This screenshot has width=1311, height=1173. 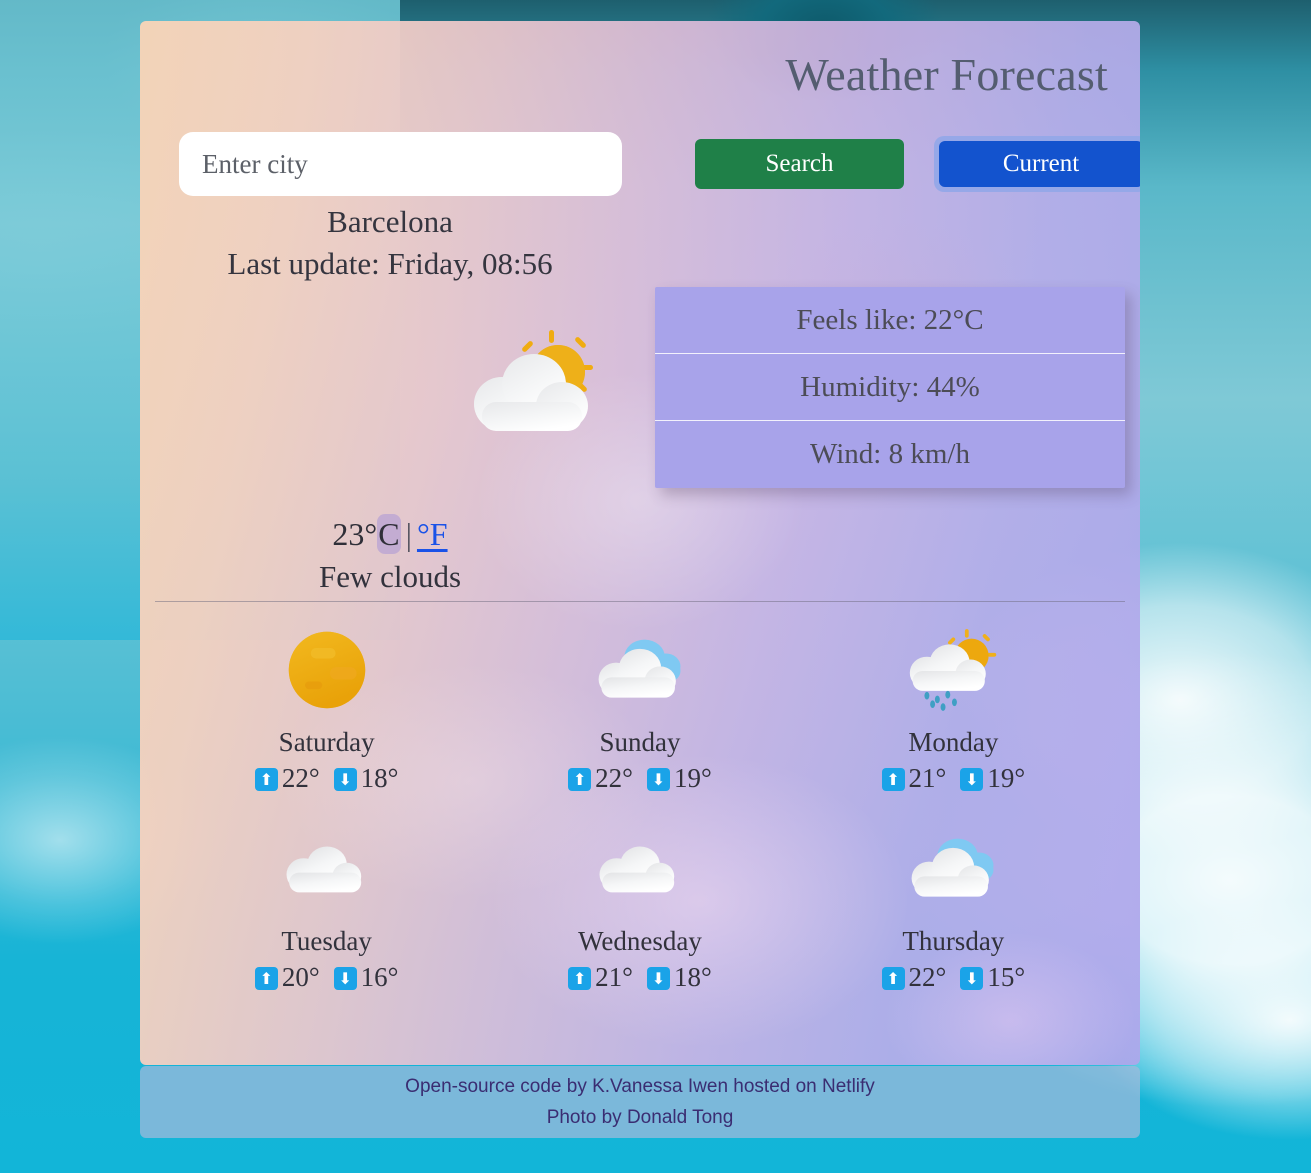 I want to click on unit-celsius-active: C, so click(x=389, y=534).